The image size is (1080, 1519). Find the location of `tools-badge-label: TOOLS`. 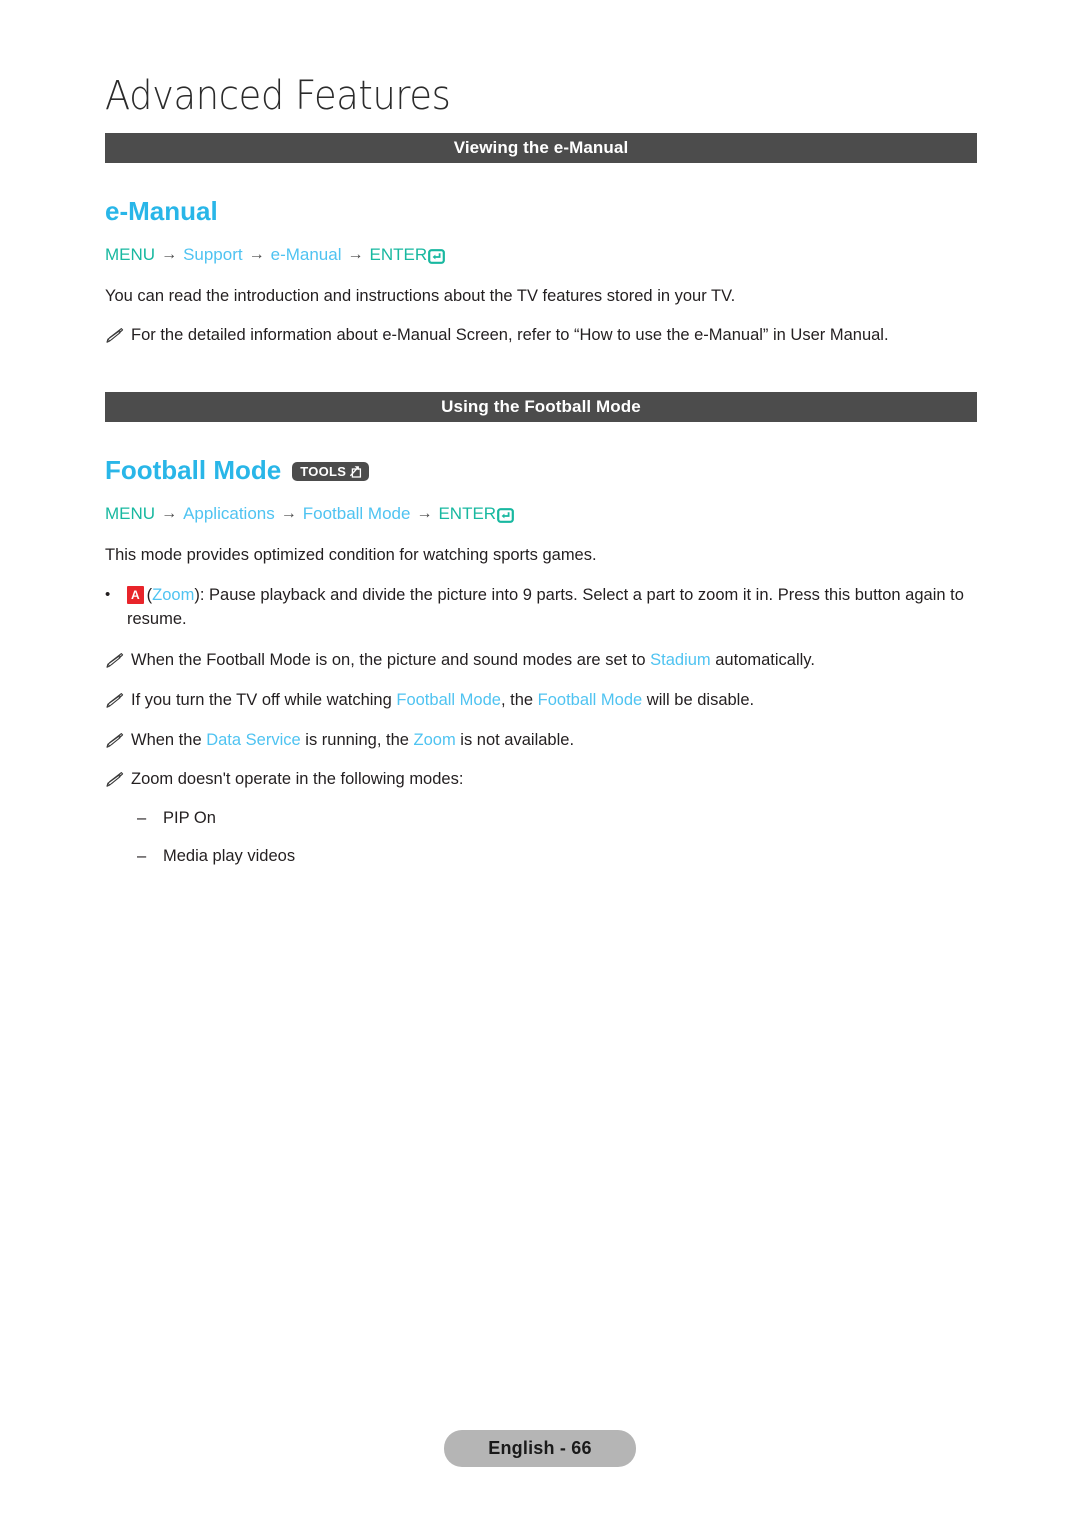

tools-badge-label: TOOLS is located at coordinates (323, 471).